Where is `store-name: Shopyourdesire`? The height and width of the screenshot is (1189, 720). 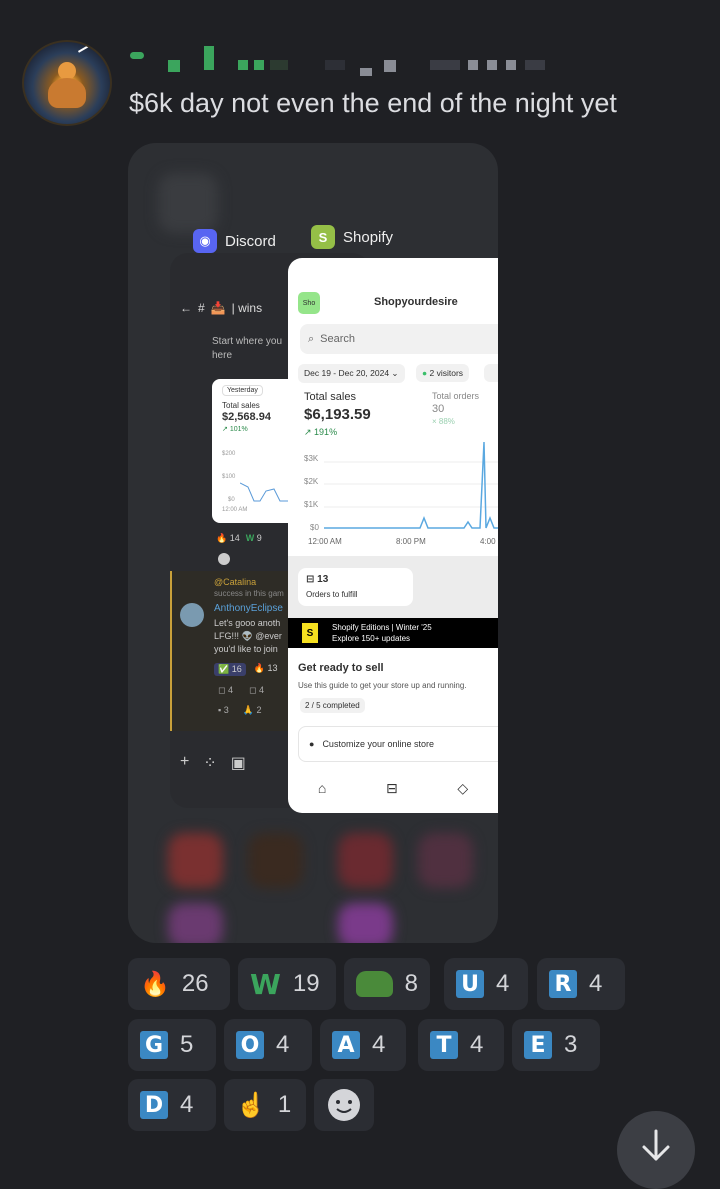 store-name: Shopyourdesire is located at coordinates (416, 302).